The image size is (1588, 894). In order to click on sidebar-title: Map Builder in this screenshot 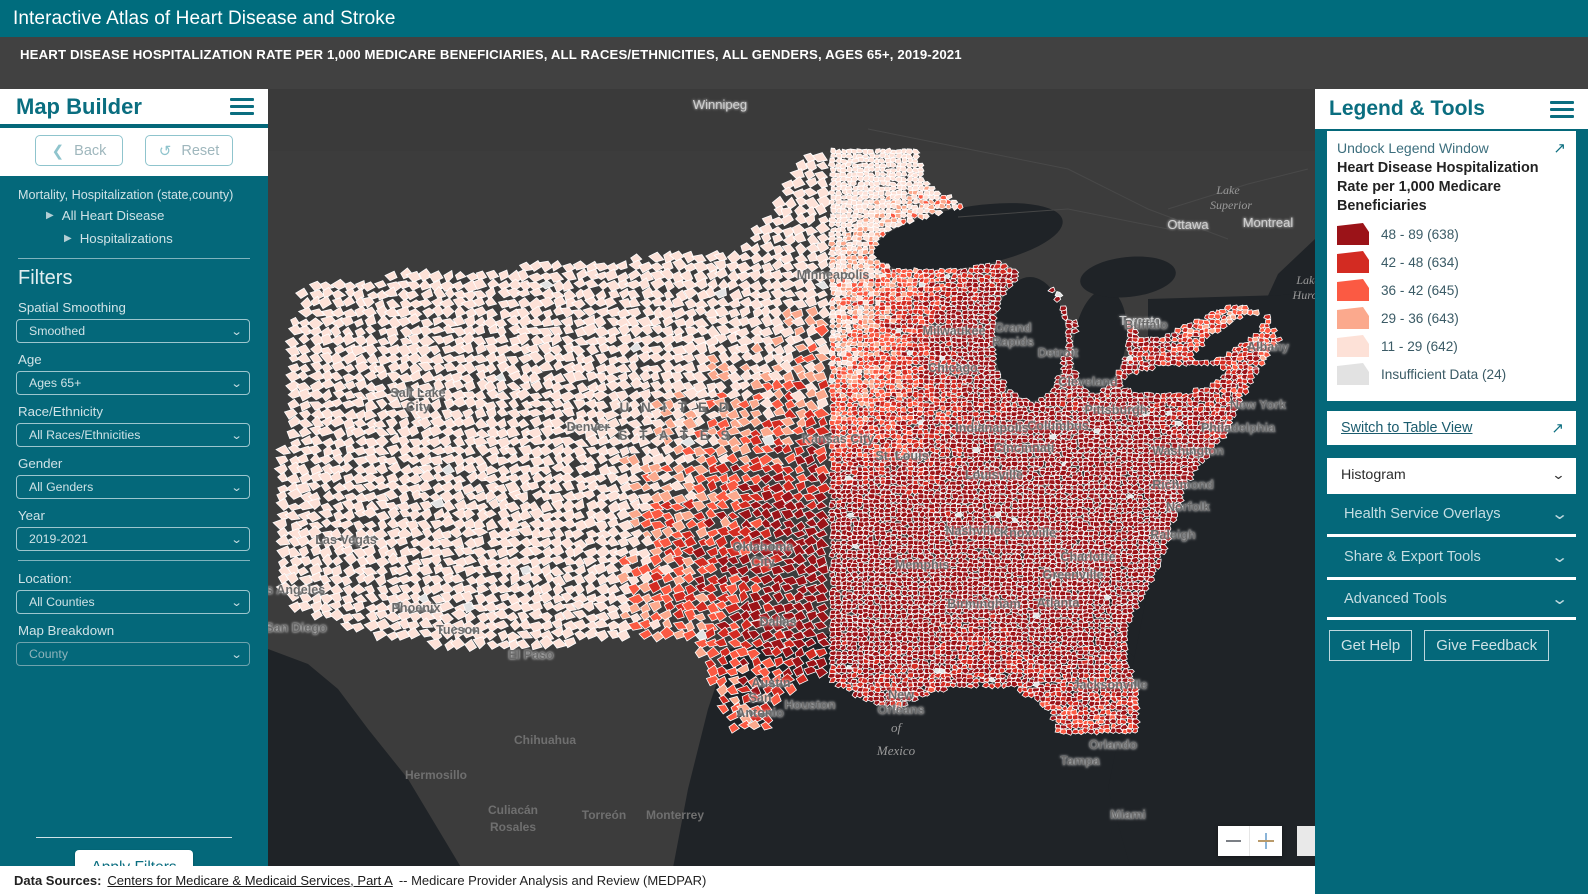, I will do `click(79, 106)`.